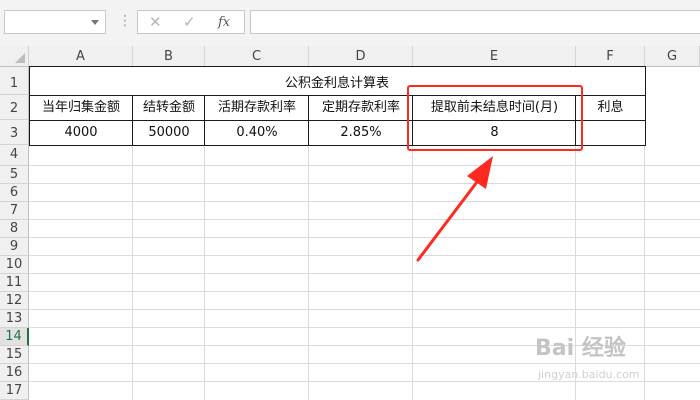  Describe the element at coordinates (449, 219) in the screenshot. I see `arrow-shaft` at that location.